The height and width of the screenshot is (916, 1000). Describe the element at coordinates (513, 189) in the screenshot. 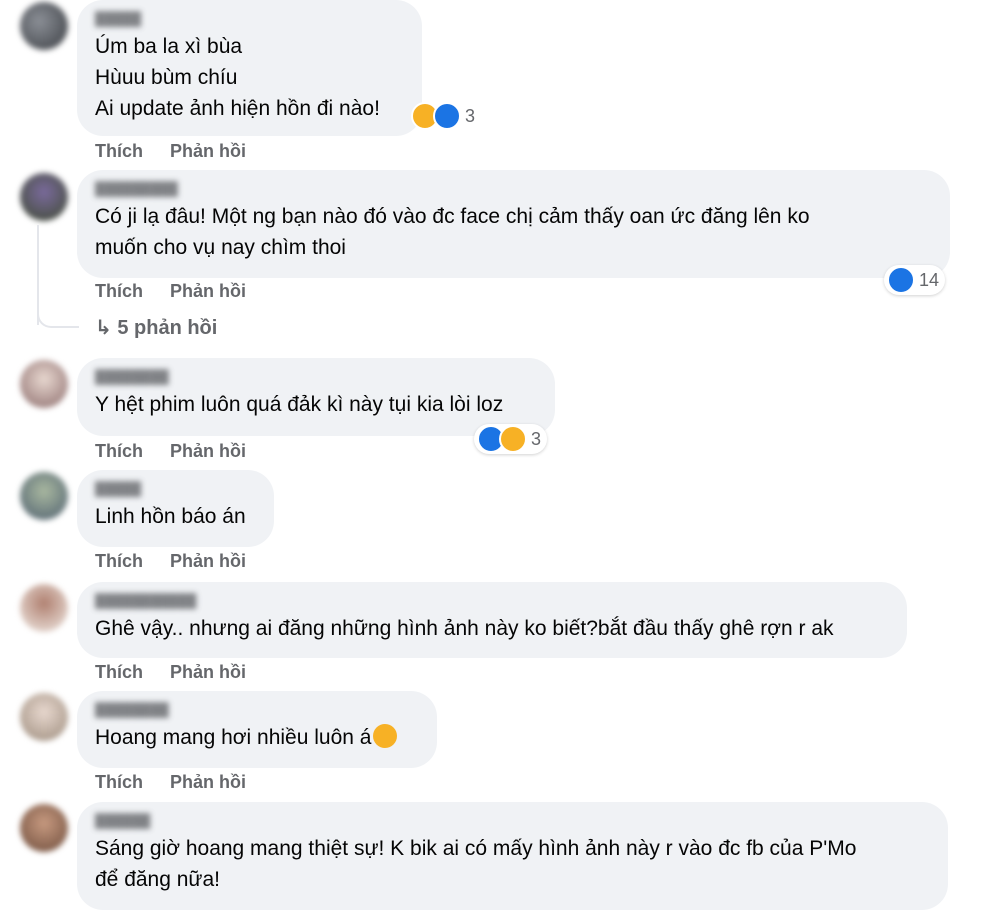

I see `commenter-name: █████████` at that location.